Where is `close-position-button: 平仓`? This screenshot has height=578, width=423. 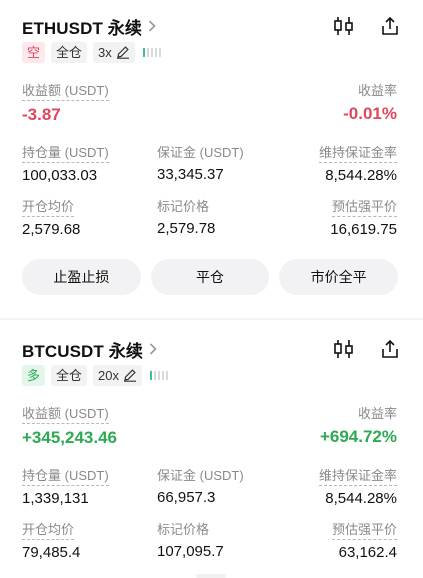 close-position-button: 平仓 is located at coordinates (210, 277).